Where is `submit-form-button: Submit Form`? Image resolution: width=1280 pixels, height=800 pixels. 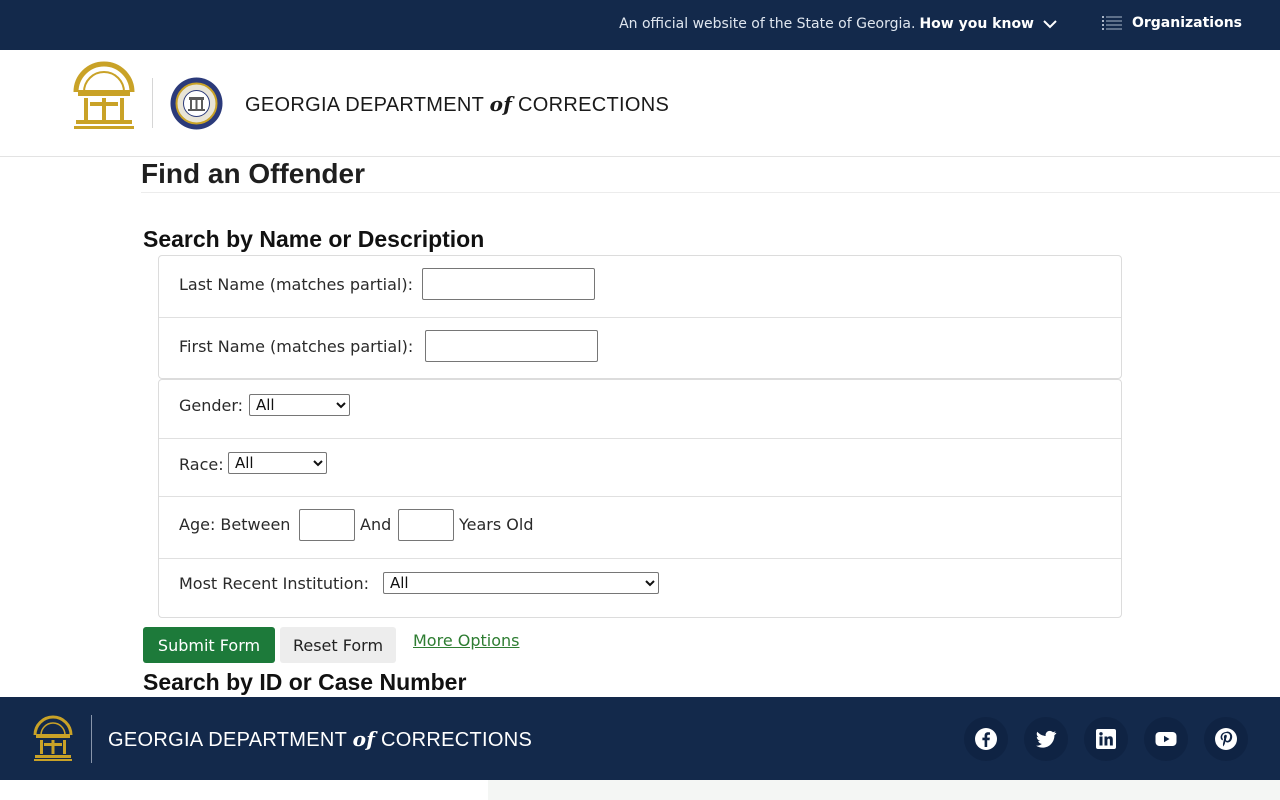
submit-form-button: Submit Form is located at coordinates (209, 645).